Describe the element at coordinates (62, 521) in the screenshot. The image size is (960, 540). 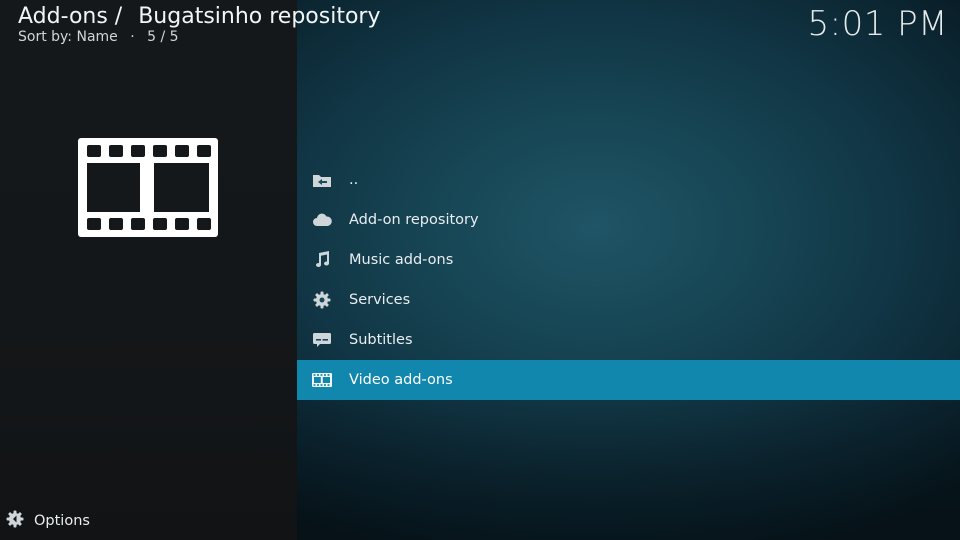
I see `options-label: Options` at that location.